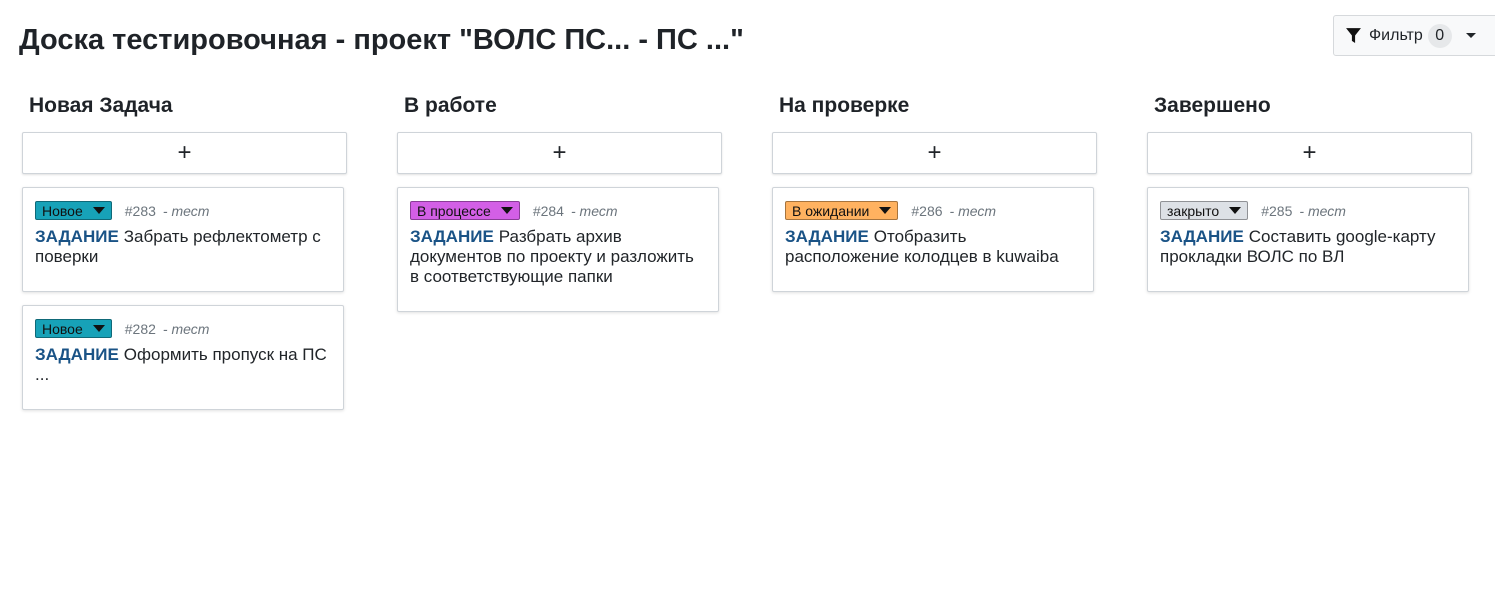  I want to click on filter-group: Фильтр 0, so click(1414, 35).